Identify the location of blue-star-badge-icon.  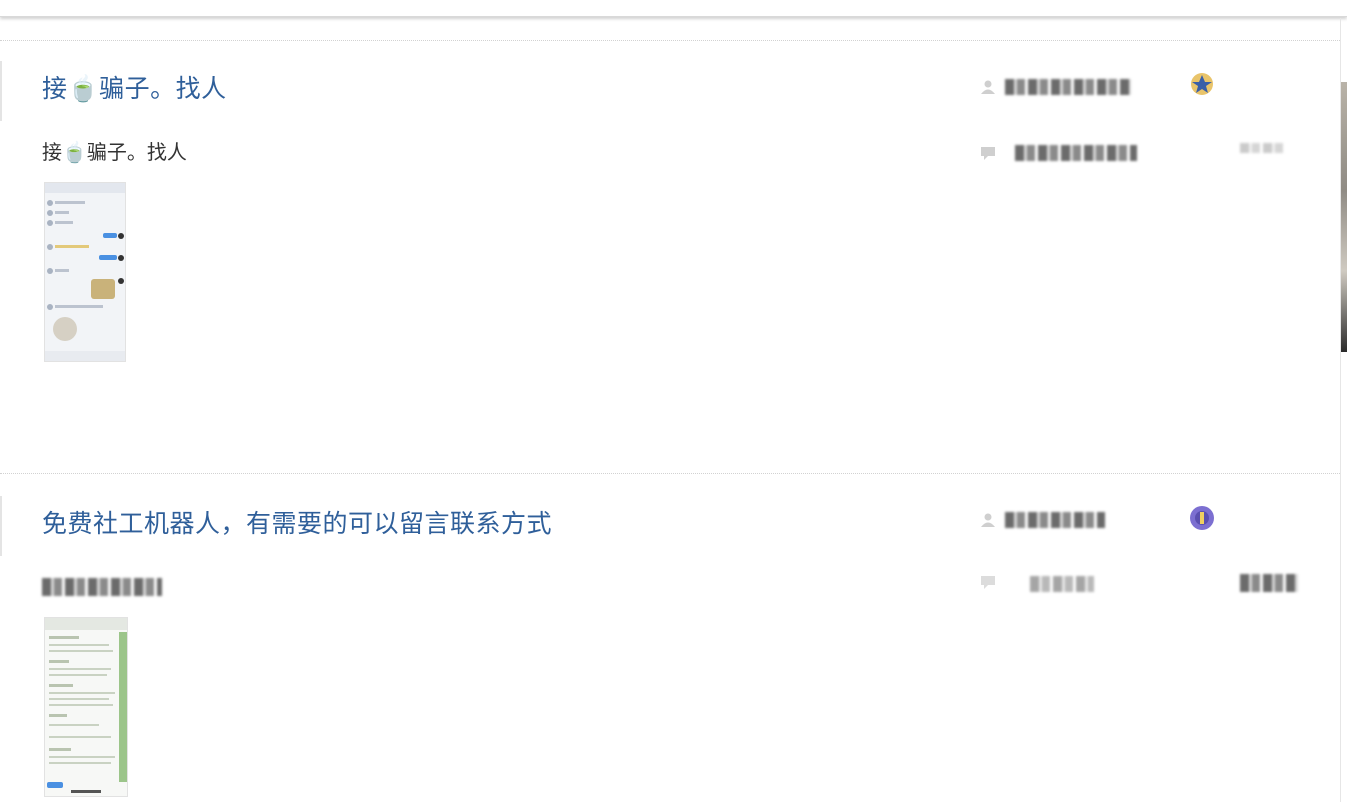
(1202, 84).